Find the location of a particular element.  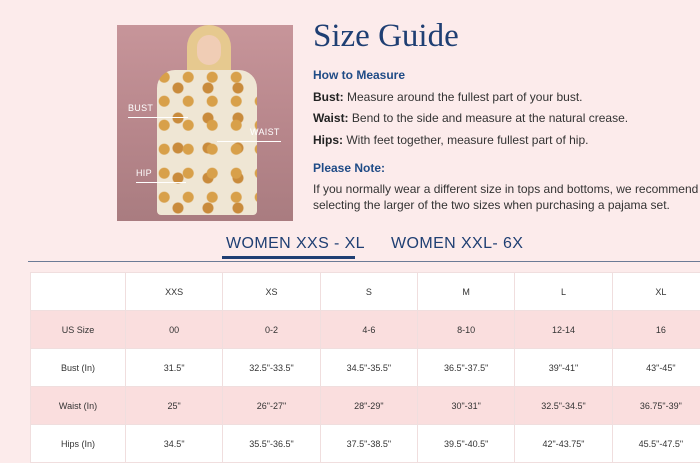

active-tab-indicator is located at coordinates (288, 257).